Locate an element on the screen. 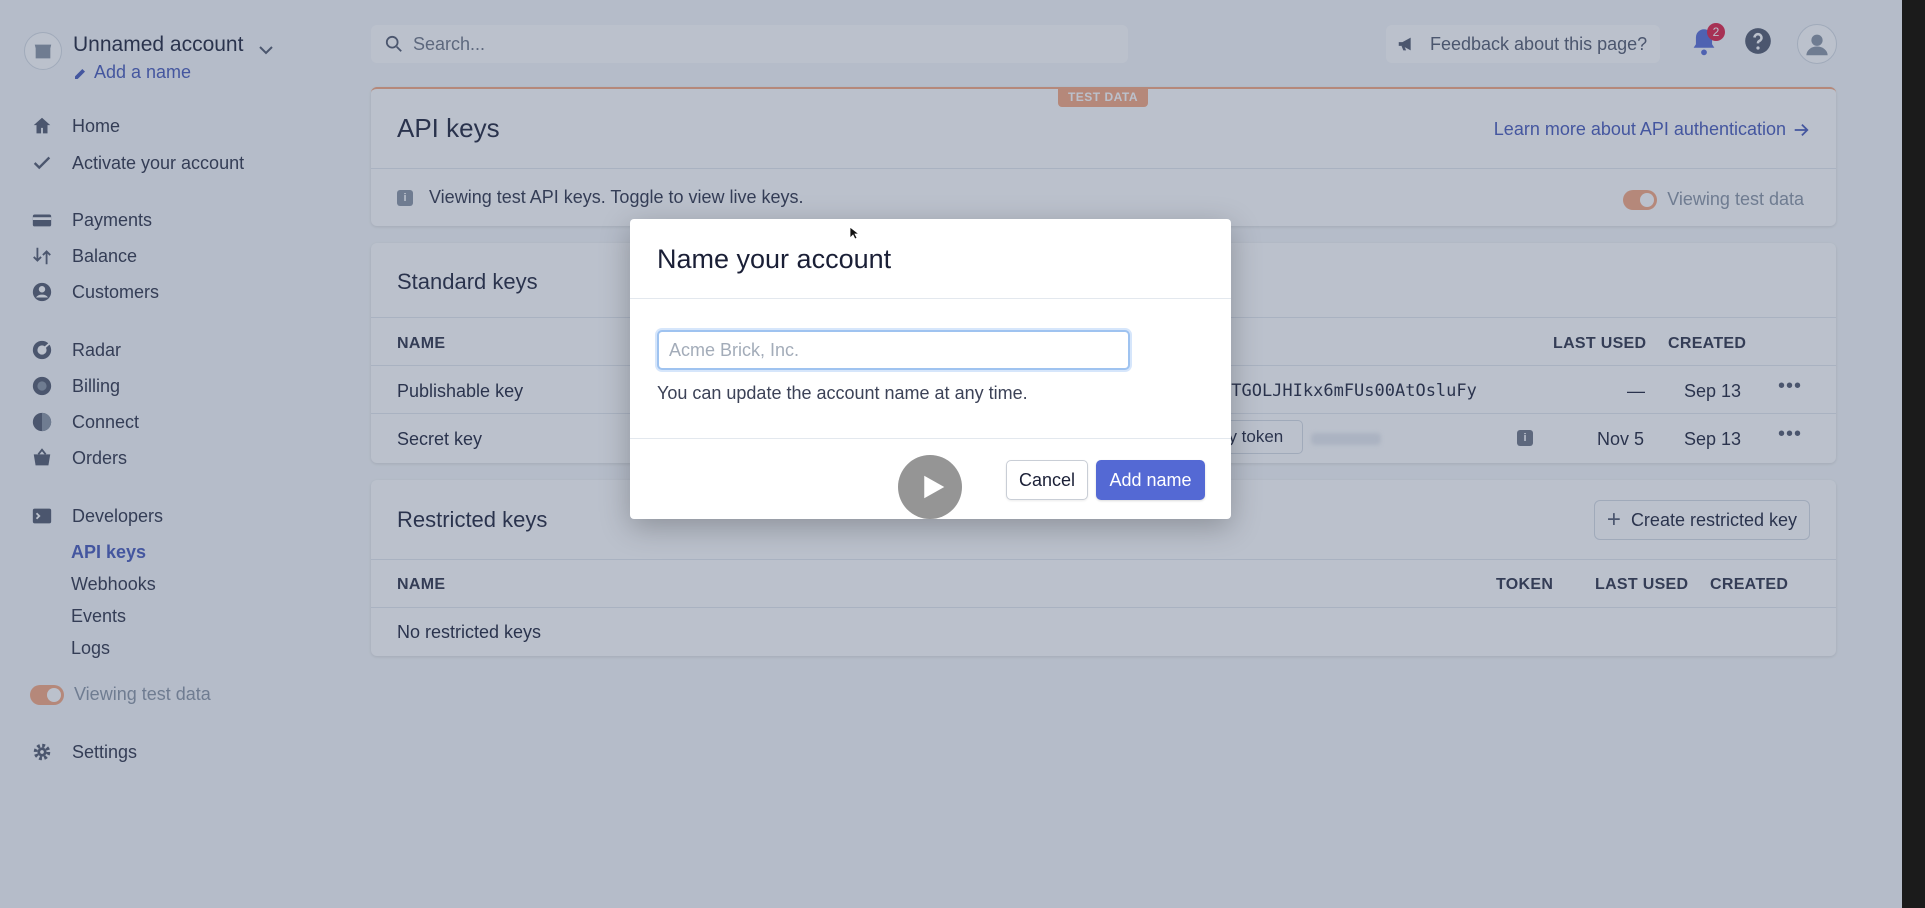 Image resolution: width=1925 pixels, height=908 pixels. play-icon is located at coordinates (930, 487).